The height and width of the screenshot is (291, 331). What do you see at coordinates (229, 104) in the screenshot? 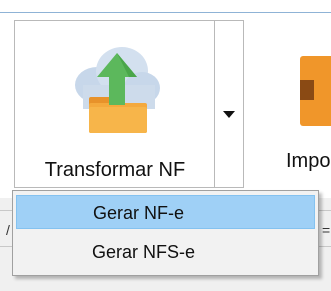
I see `transformar-nf-dropdown-button` at bounding box center [229, 104].